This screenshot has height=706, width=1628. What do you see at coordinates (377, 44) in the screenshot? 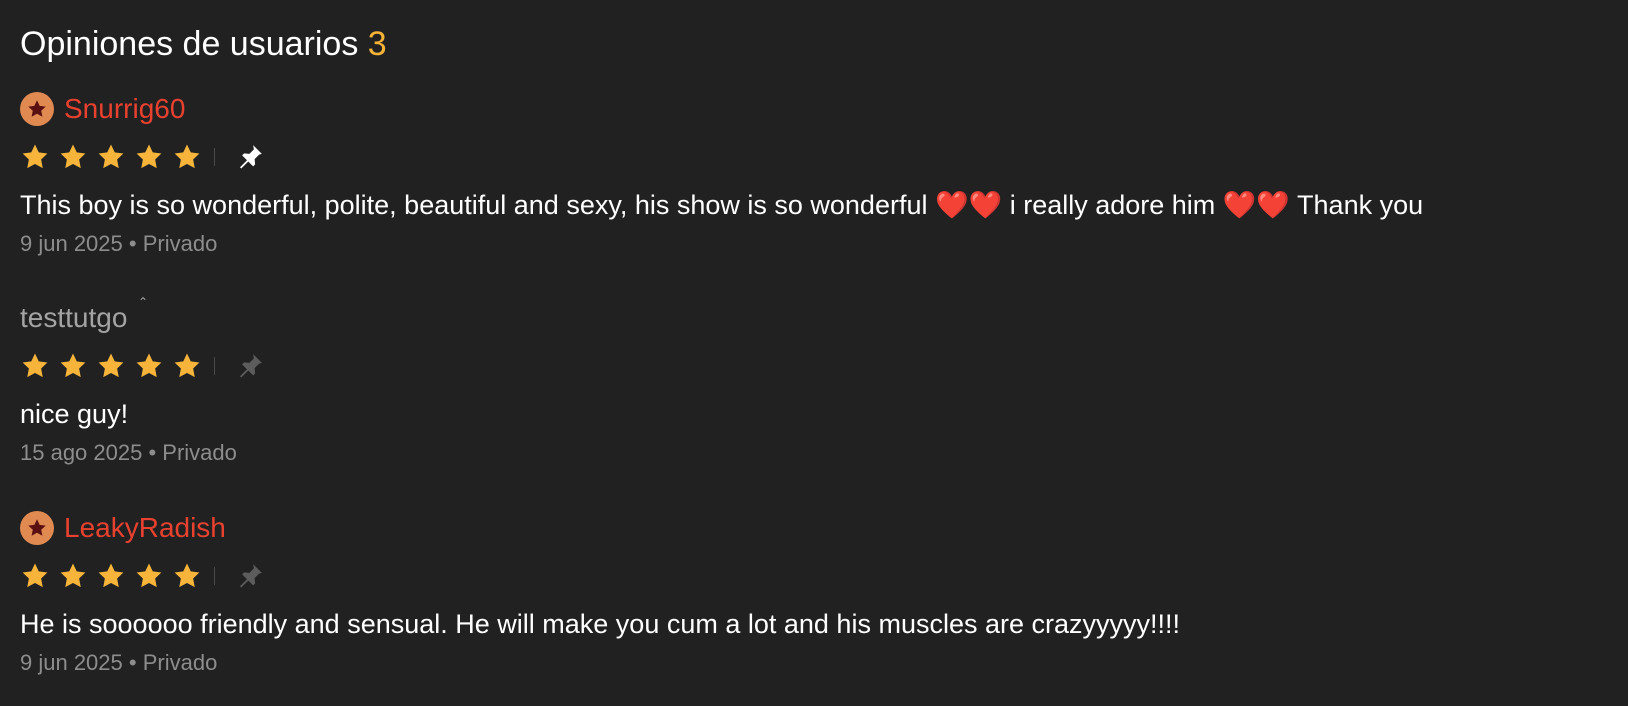
I see `reviews-count: 3` at bounding box center [377, 44].